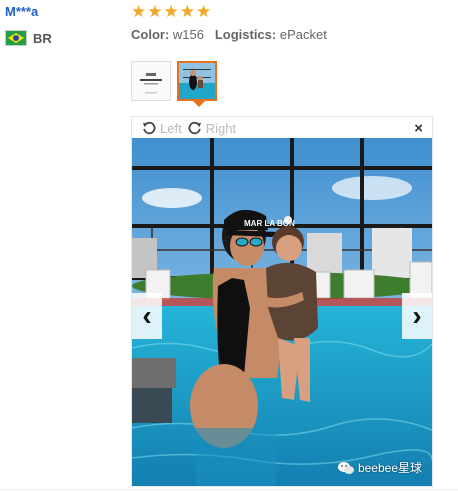 The width and height of the screenshot is (458, 492). Describe the element at coordinates (229, 489) in the screenshot. I see `divider` at that location.